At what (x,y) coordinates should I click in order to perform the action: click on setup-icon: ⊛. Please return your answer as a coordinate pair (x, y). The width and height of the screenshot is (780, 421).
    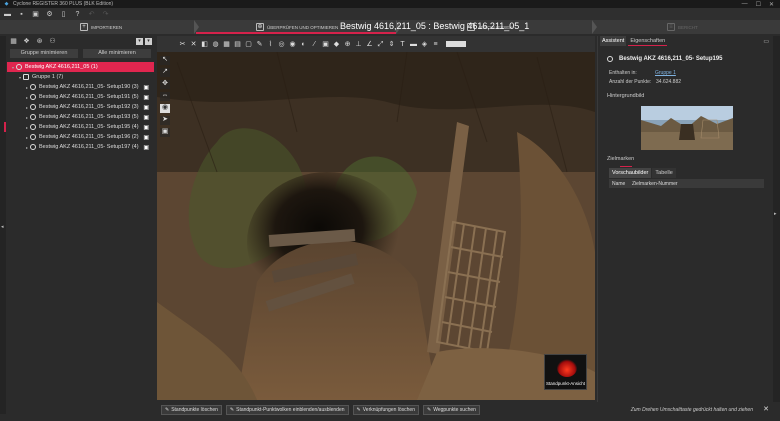
    Looking at the image, I should click on (39, 41).